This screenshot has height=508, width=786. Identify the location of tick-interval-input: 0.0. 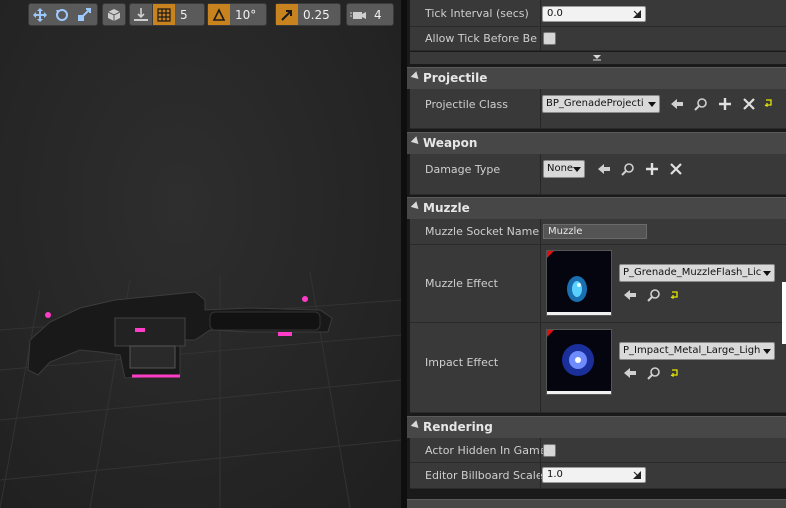
(594, 14).